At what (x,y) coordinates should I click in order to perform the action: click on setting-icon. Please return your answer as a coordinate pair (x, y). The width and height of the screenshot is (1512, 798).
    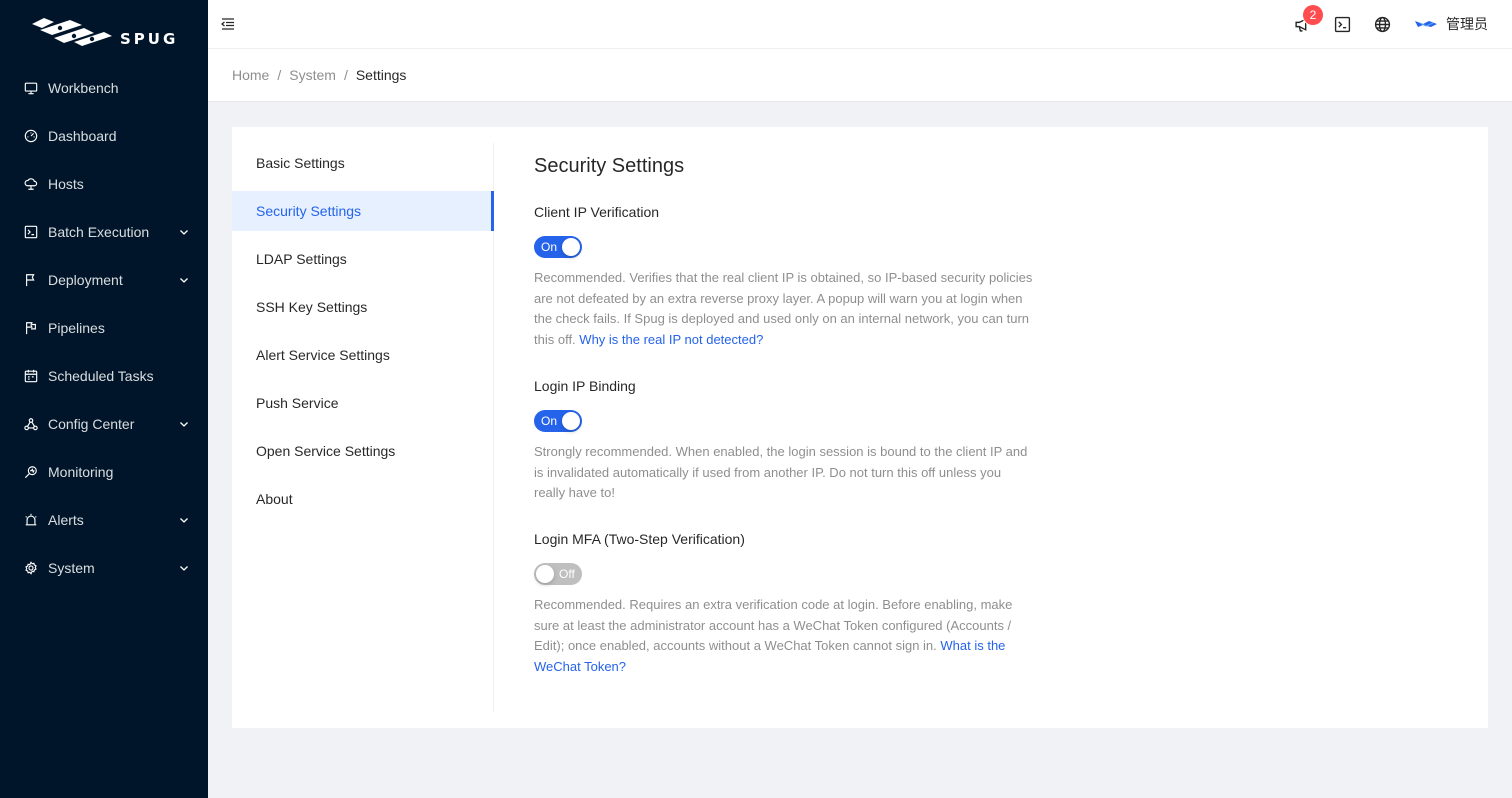
    Looking at the image, I should click on (31, 568).